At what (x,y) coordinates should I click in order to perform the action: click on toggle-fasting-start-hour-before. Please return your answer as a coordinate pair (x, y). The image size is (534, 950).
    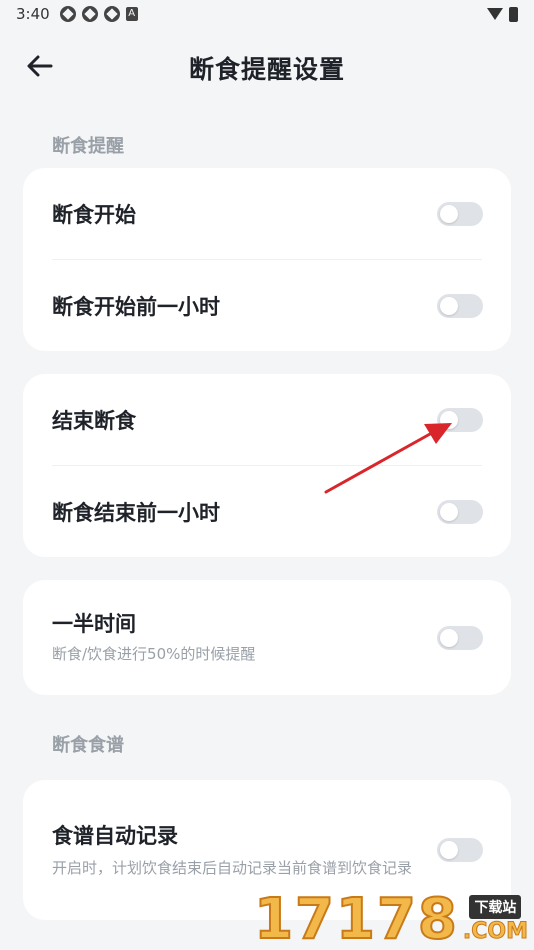
    Looking at the image, I should click on (460, 306).